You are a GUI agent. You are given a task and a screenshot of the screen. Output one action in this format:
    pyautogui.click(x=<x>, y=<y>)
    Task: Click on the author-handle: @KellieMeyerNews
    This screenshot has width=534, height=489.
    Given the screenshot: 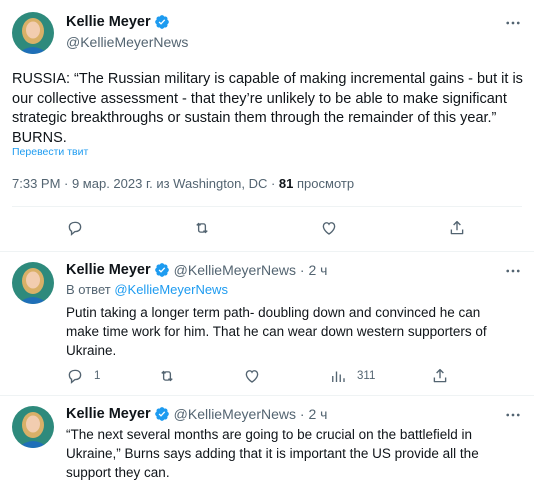 What is the action you would take?
    pyautogui.click(x=127, y=42)
    